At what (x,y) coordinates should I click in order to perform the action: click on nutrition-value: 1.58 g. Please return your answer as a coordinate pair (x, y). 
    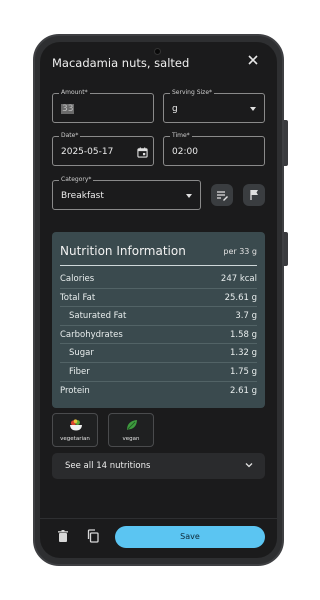
    Looking at the image, I should click on (243, 334).